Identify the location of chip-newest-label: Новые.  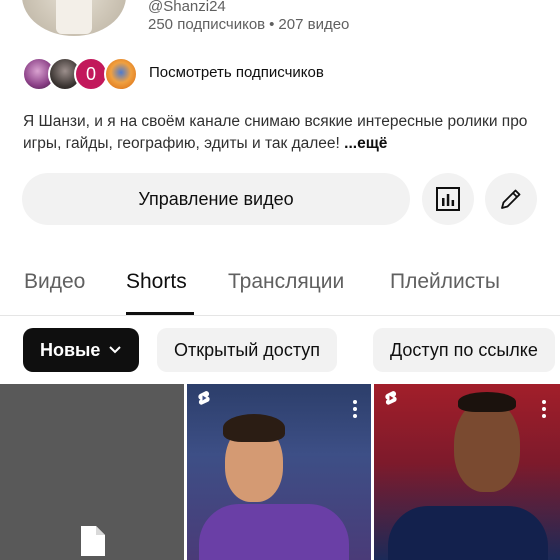
(70, 349).